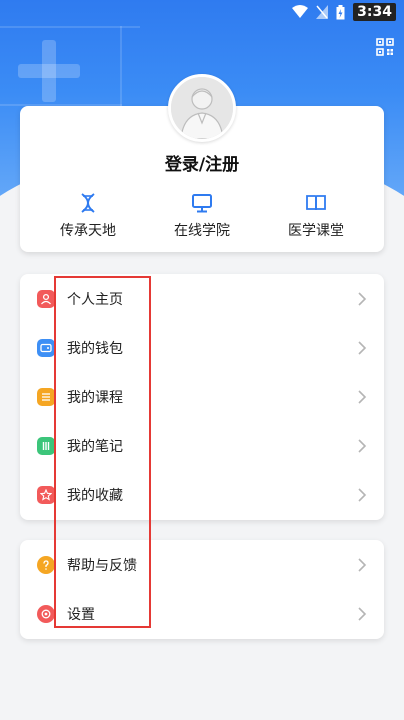  I want to click on settings-icon, so click(46, 613).